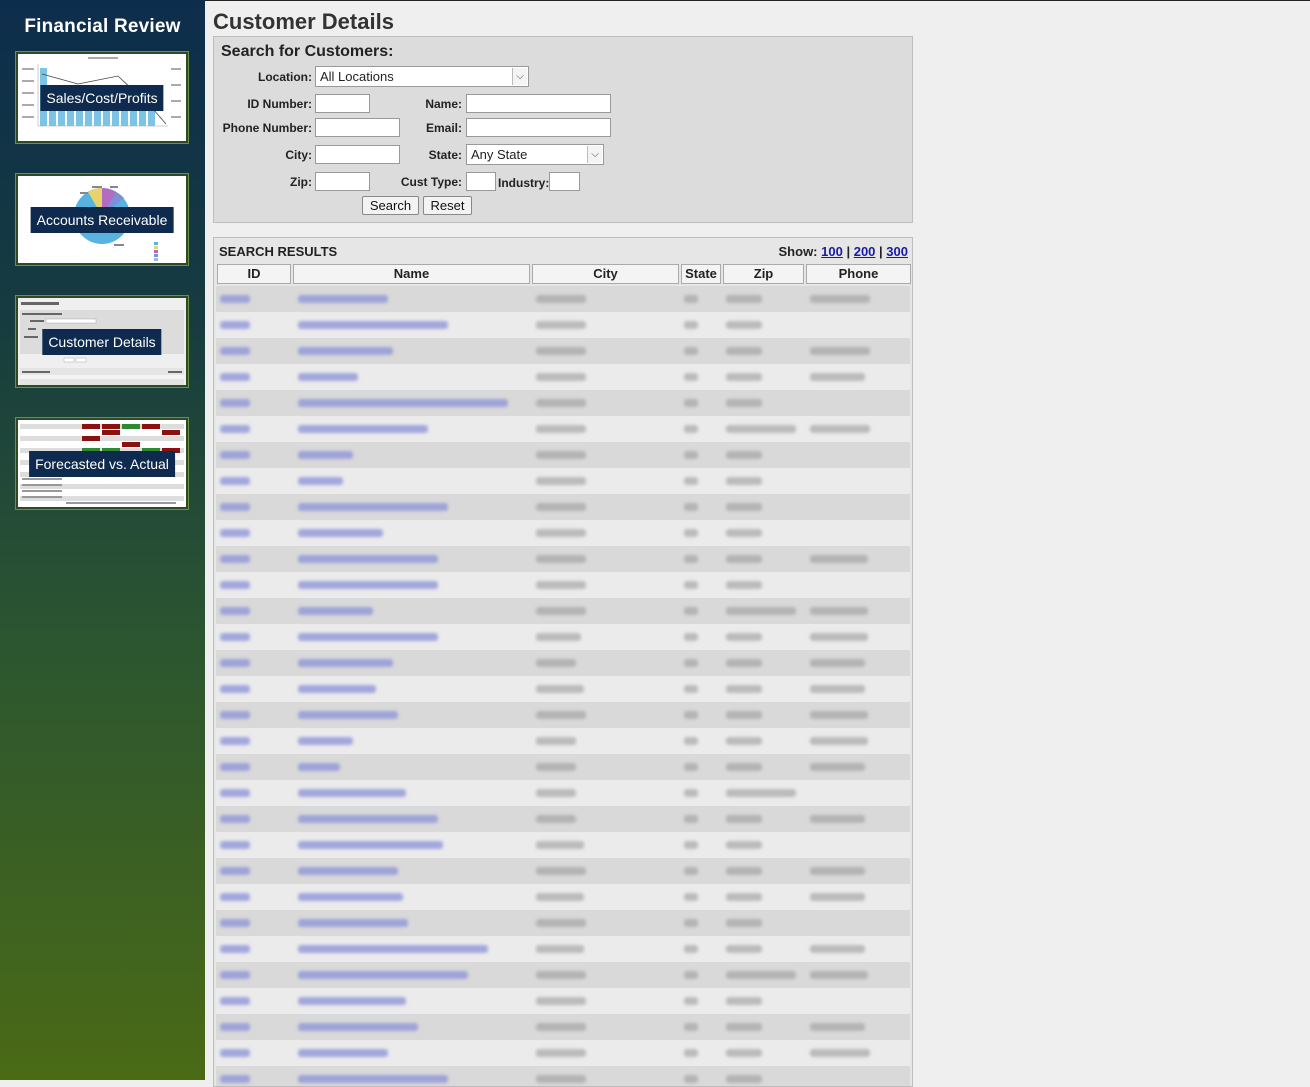 This screenshot has height=1087, width=1310. Describe the element at coordinates (102, 463) in the screenshot. I see `nav-card-forecasted-vs-actual: Forecasted vs. Actual` at that location.